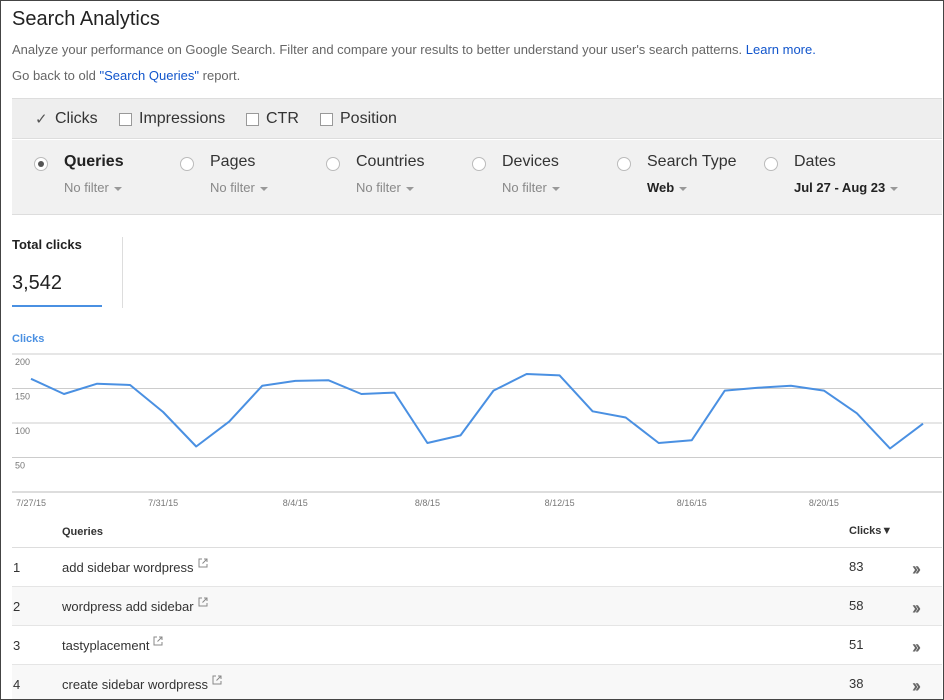 This screenshot has width=944, height=700. I want to click on metric-position: Position, so click(358, 119).